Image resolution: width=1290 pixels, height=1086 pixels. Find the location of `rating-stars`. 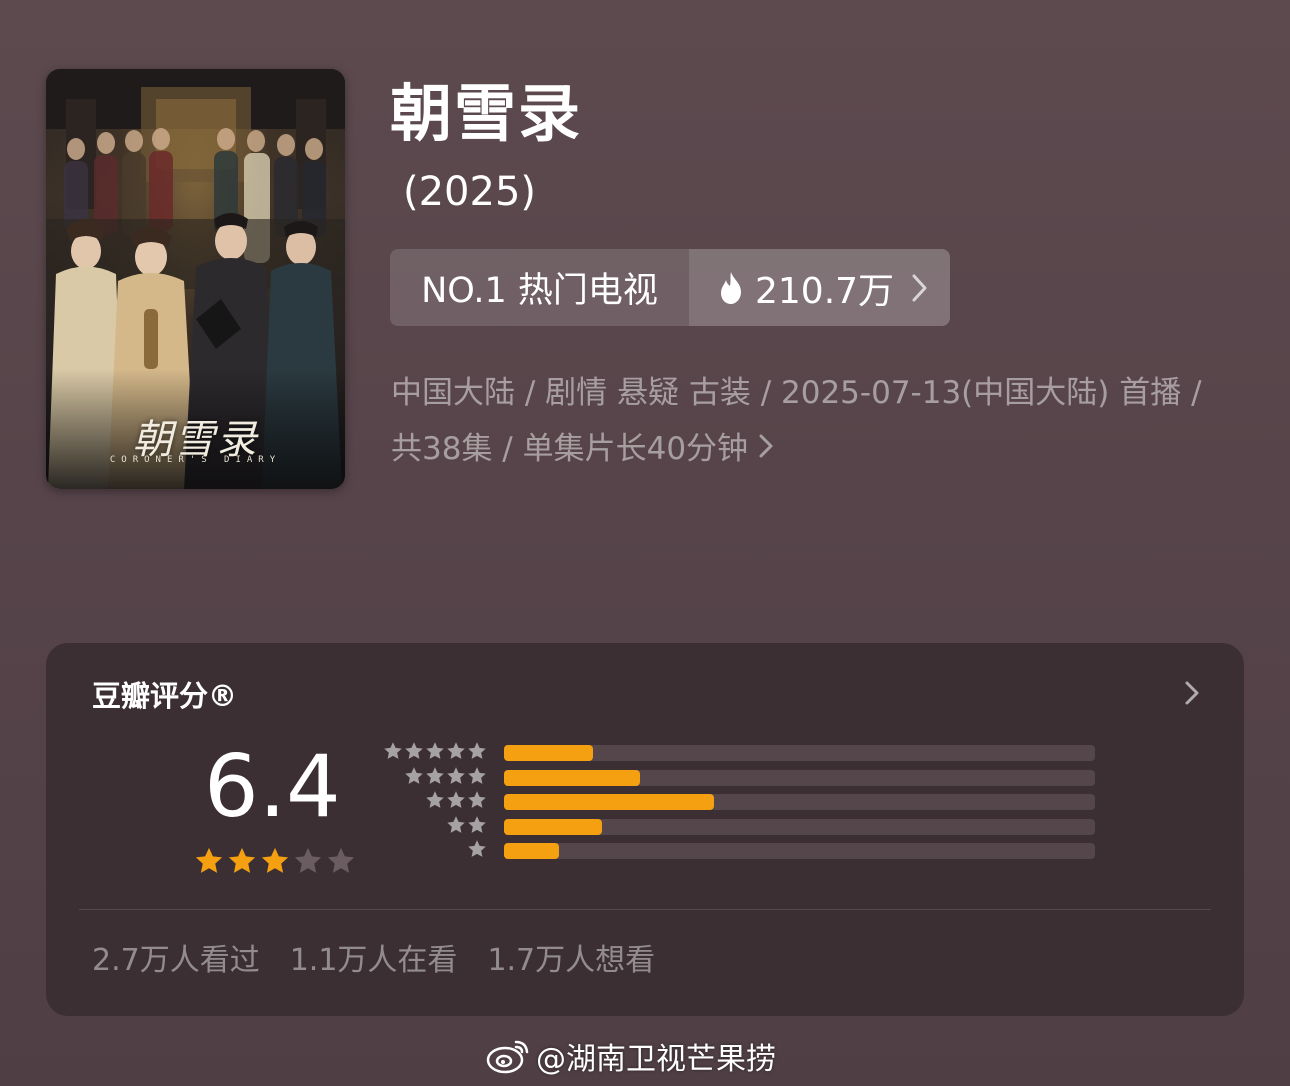

rating-stars is located at coordinates (275, 863).